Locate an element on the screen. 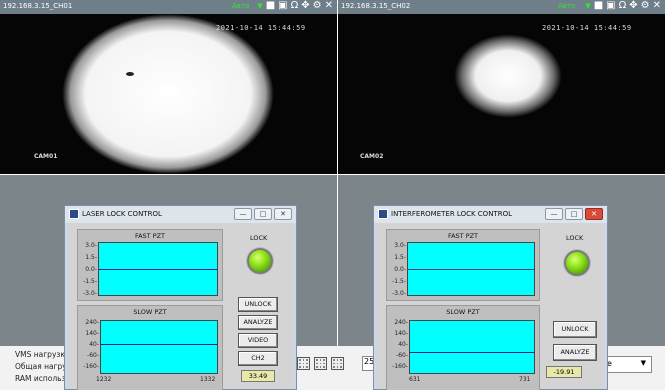 This screenshot has width=665, height=390. window-title: INTERFEROMETER LOCK CONTROL is located at coordinates (451, 214).